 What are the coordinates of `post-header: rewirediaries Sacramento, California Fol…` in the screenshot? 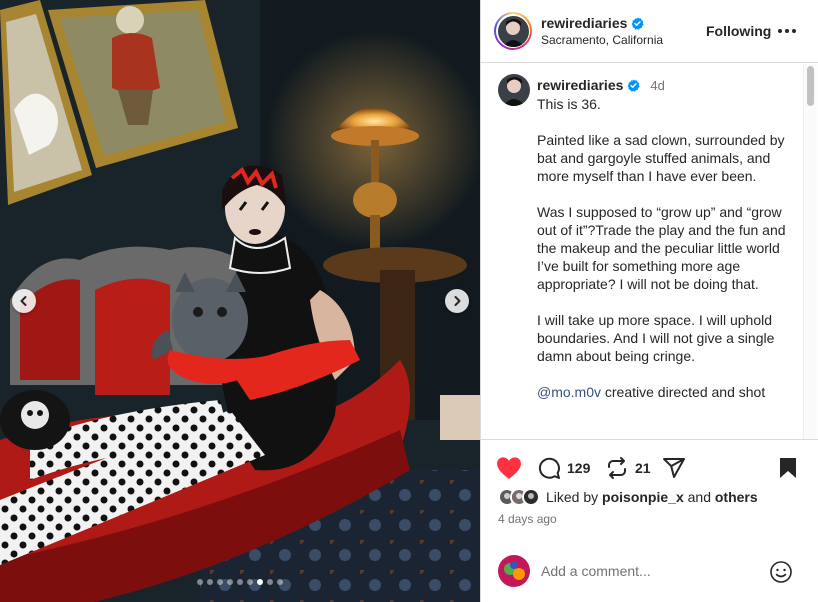 It's located at (649, 31).